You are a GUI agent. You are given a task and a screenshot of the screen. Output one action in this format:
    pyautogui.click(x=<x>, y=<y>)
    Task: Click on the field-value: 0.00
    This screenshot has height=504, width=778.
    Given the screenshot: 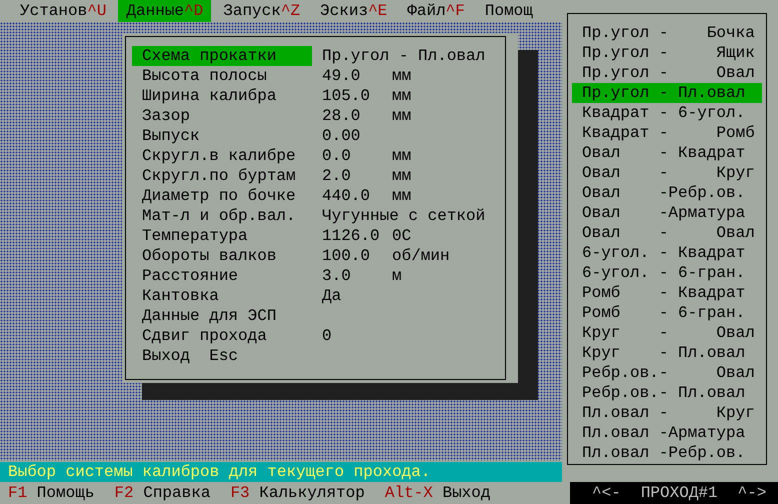 What is the action you would take?
    pyautogui.click(x=342, y=136)
    